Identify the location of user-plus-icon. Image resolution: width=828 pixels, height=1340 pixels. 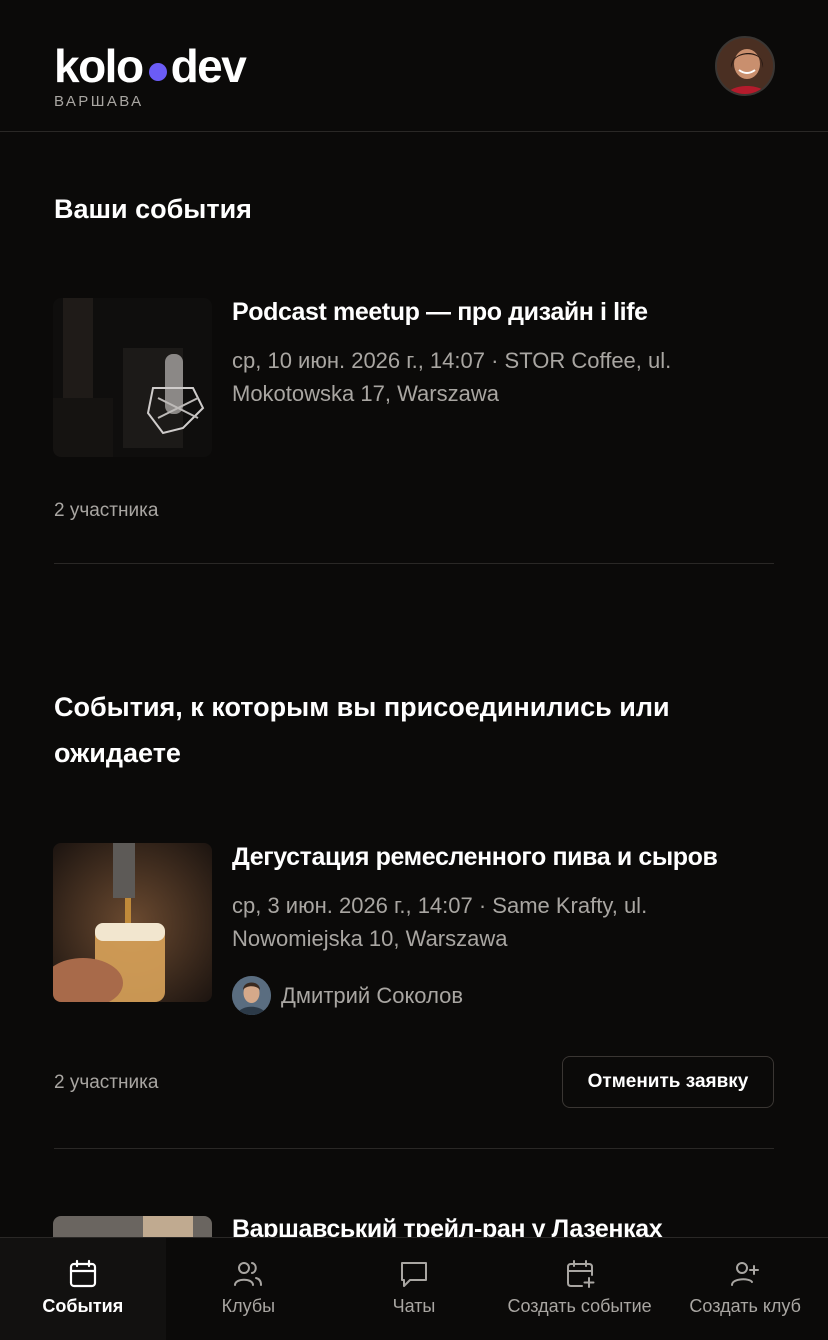
(745, 1274).